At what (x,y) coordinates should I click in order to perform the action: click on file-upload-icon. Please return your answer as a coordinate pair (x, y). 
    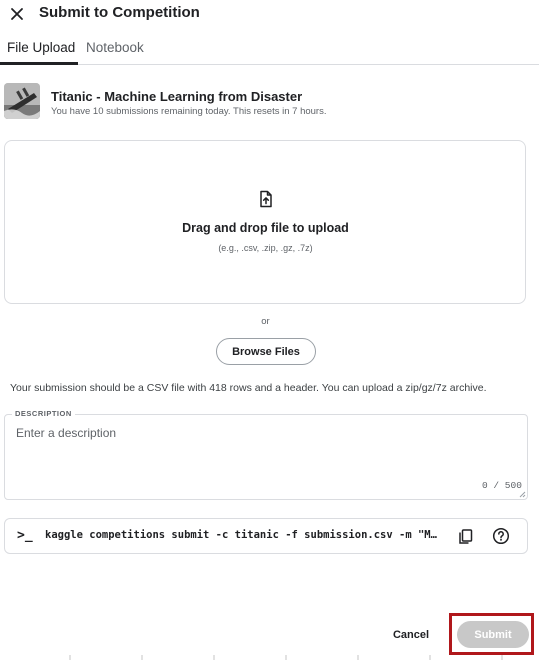
    Looking at the image, I should click on (266, 199).